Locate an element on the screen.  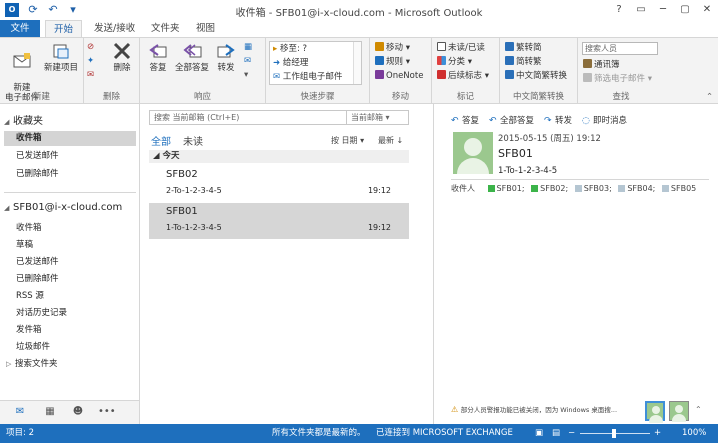
group-move: 移动 ▾ 规则 ▾ OneNote 移动 is located at coordinates (401, 71).